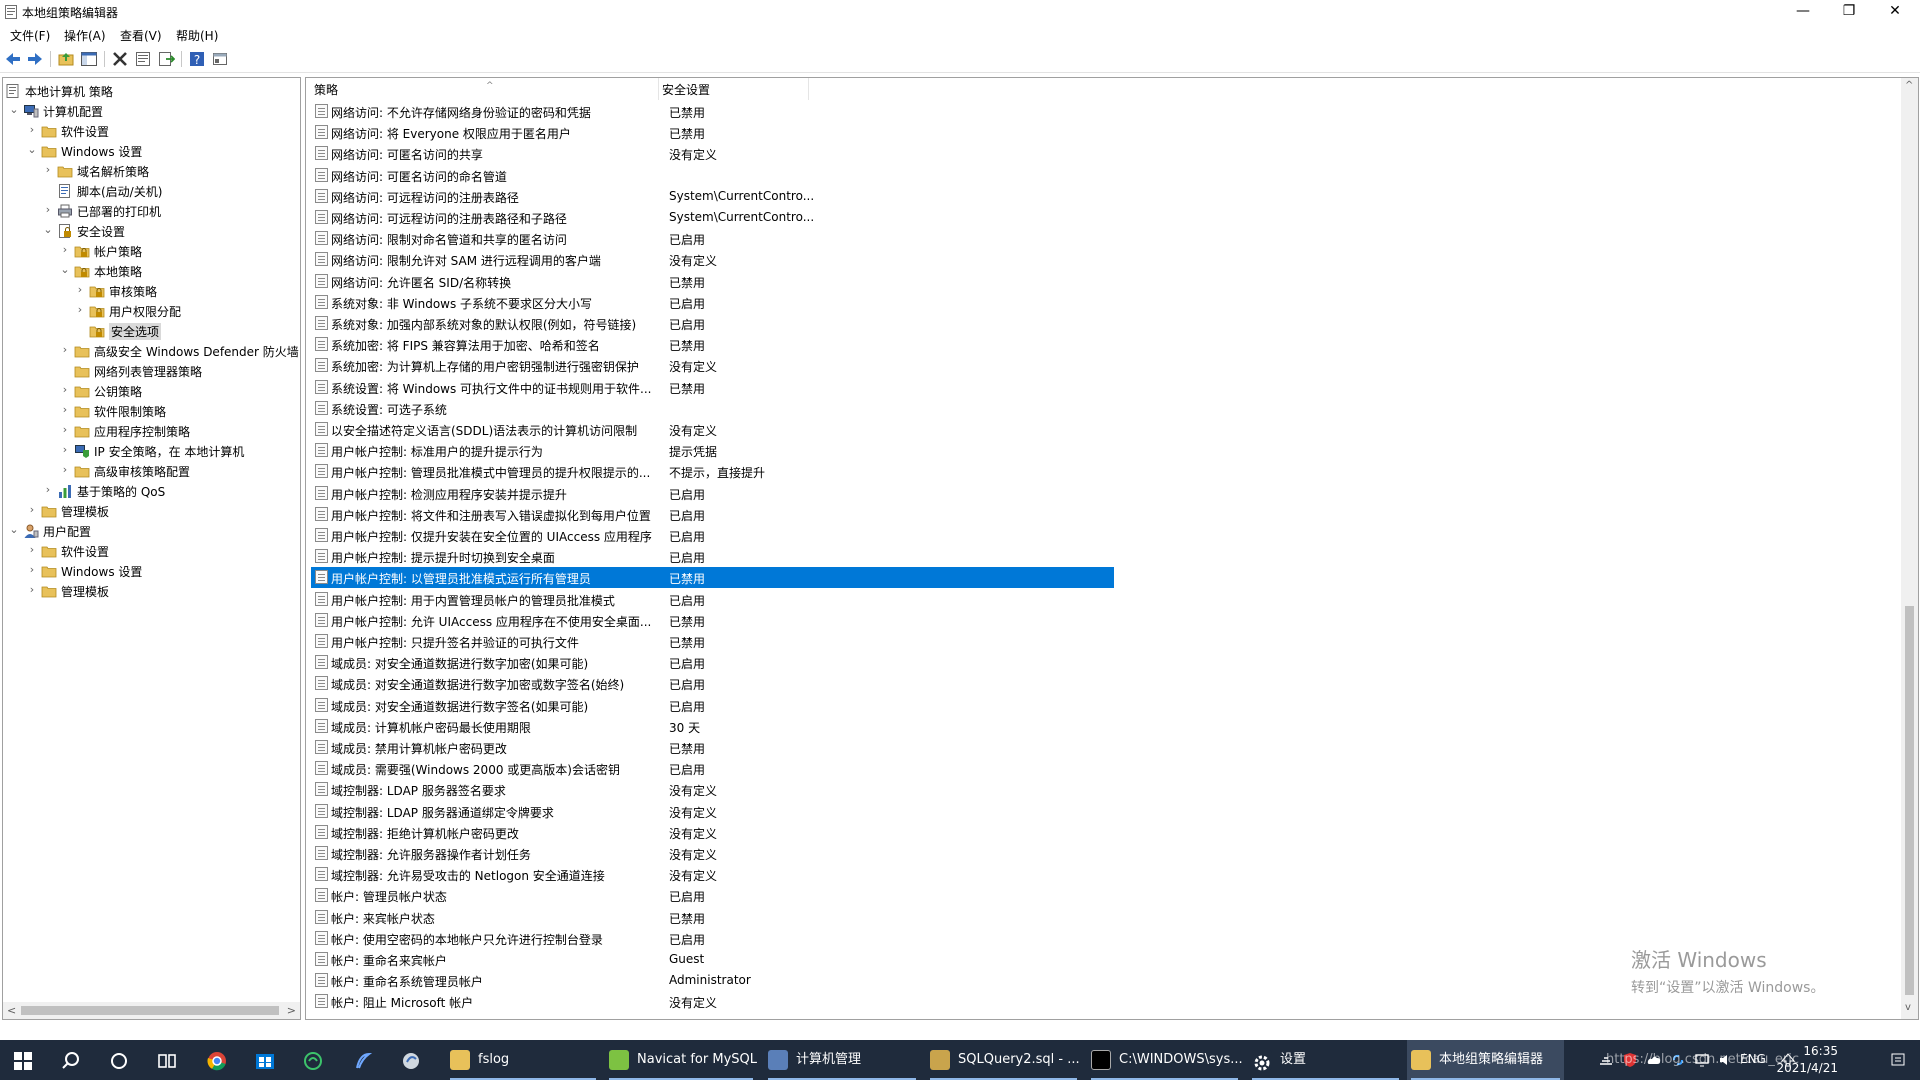  What do you see at coordinates (151, 271) in the screenshot?
I see `tree-item: ⌄ 本地策略` at bounding box center [151, 271].